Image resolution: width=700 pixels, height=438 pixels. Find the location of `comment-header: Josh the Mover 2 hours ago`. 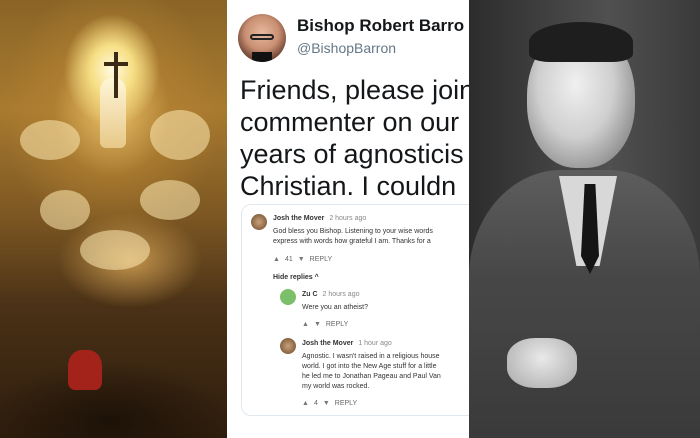

comment-header: Josh the Mover 2 hours ago is located at coordinates (319, 218).